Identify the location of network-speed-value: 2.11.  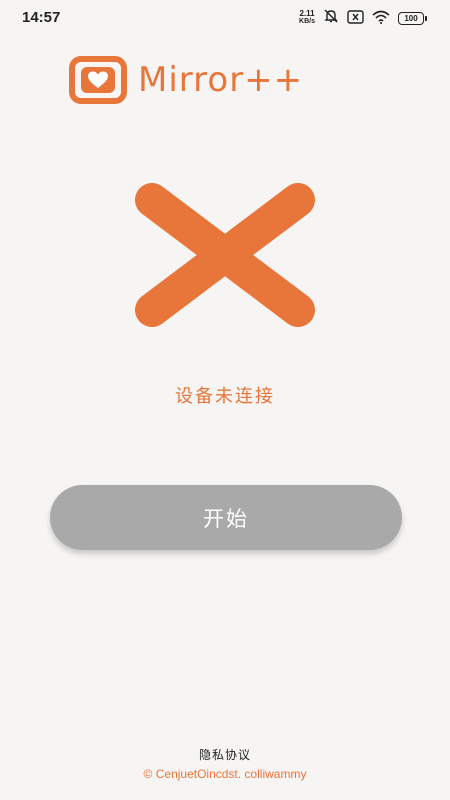
(307, 13).